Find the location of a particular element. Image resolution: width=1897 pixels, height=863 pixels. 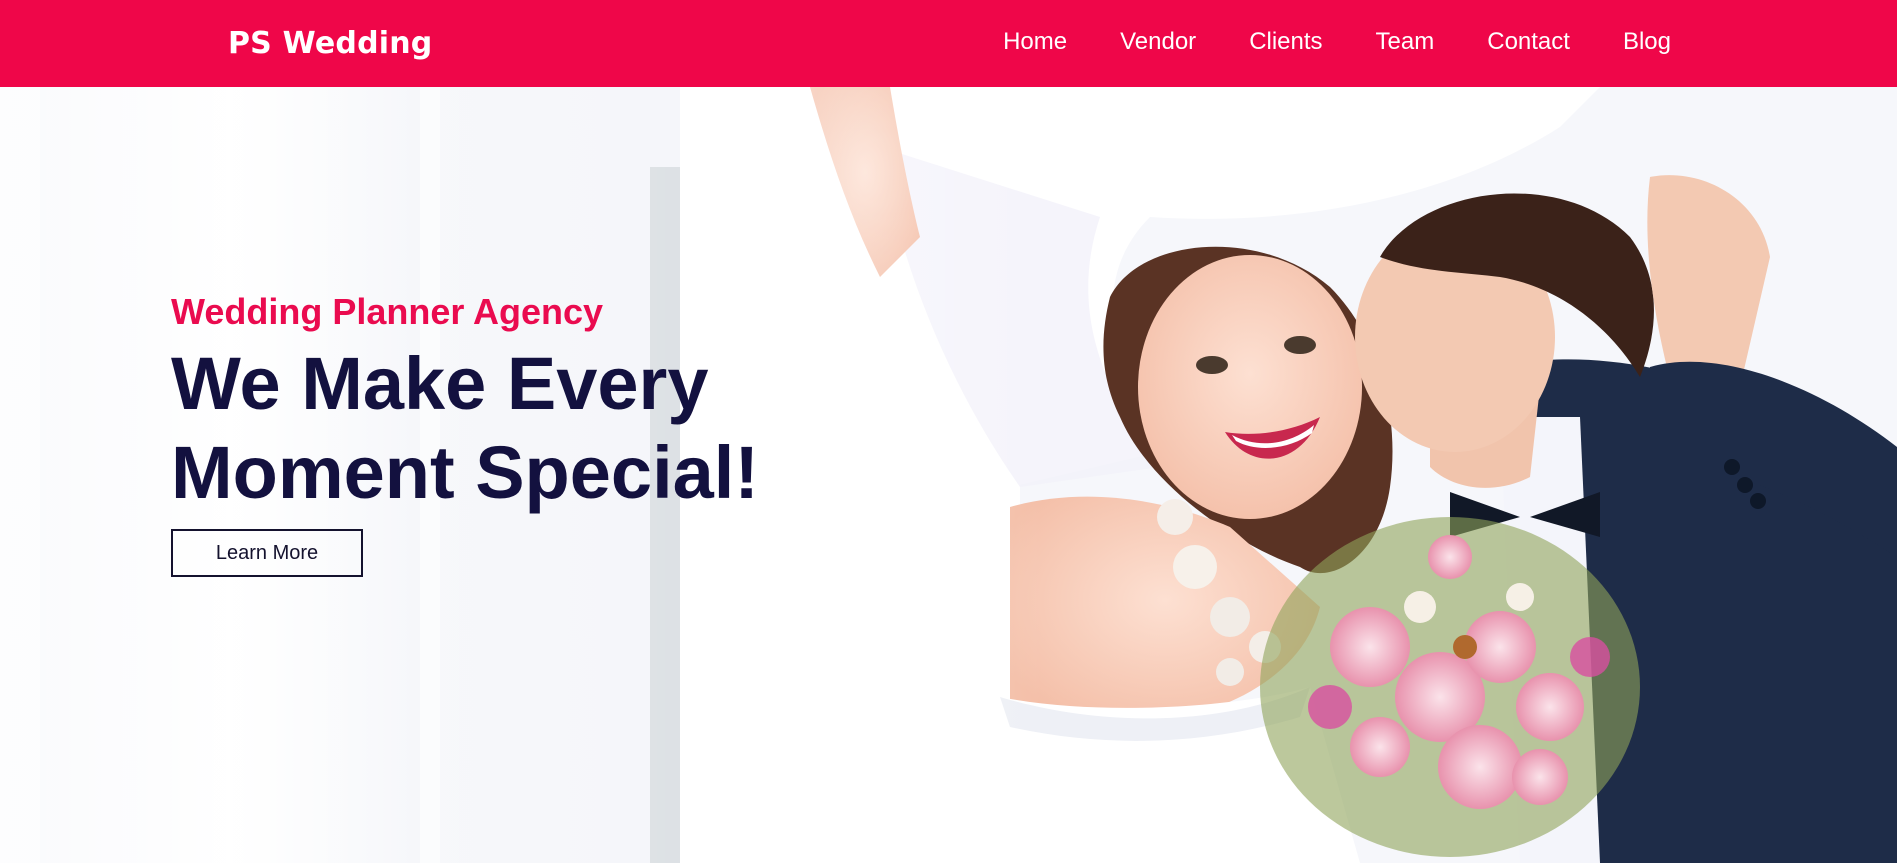

nav-item-contact: Contact is located at coordinates (1528, 42).